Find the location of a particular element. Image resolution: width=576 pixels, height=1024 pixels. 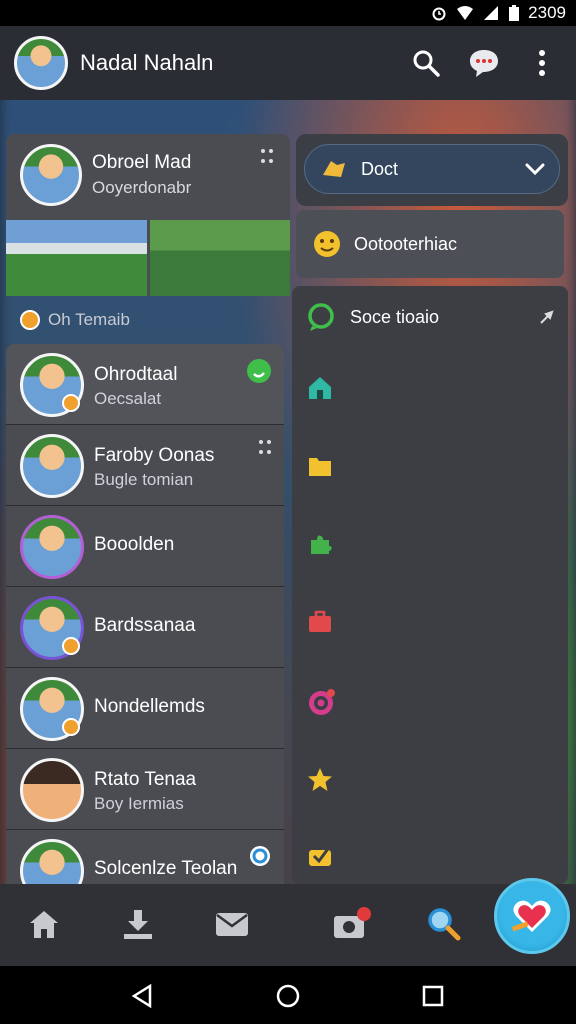

bottom-nav is located at coordinates (288, 925).